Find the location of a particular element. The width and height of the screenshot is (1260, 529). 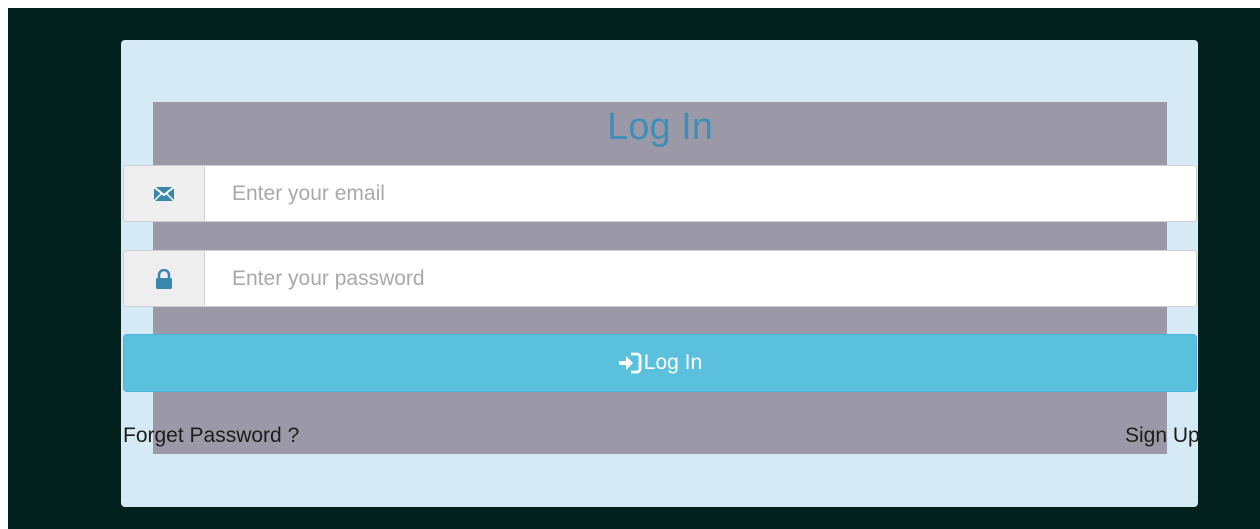

email-input-group is located at coordinates (660, 193).